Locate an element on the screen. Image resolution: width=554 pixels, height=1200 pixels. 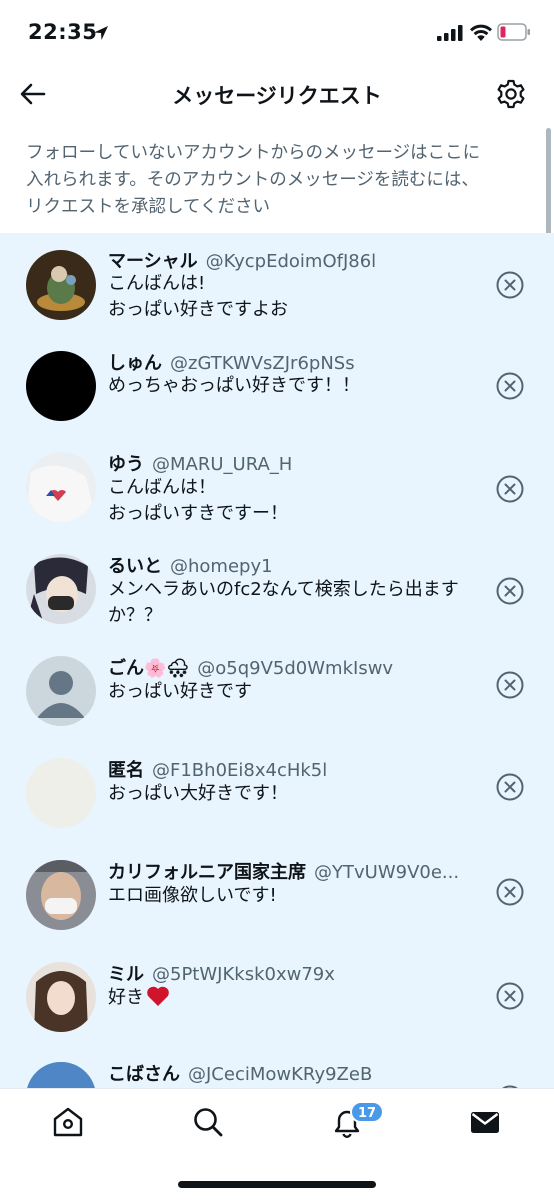
notifications-badge: 17 is located at coordinates (367, 1112).